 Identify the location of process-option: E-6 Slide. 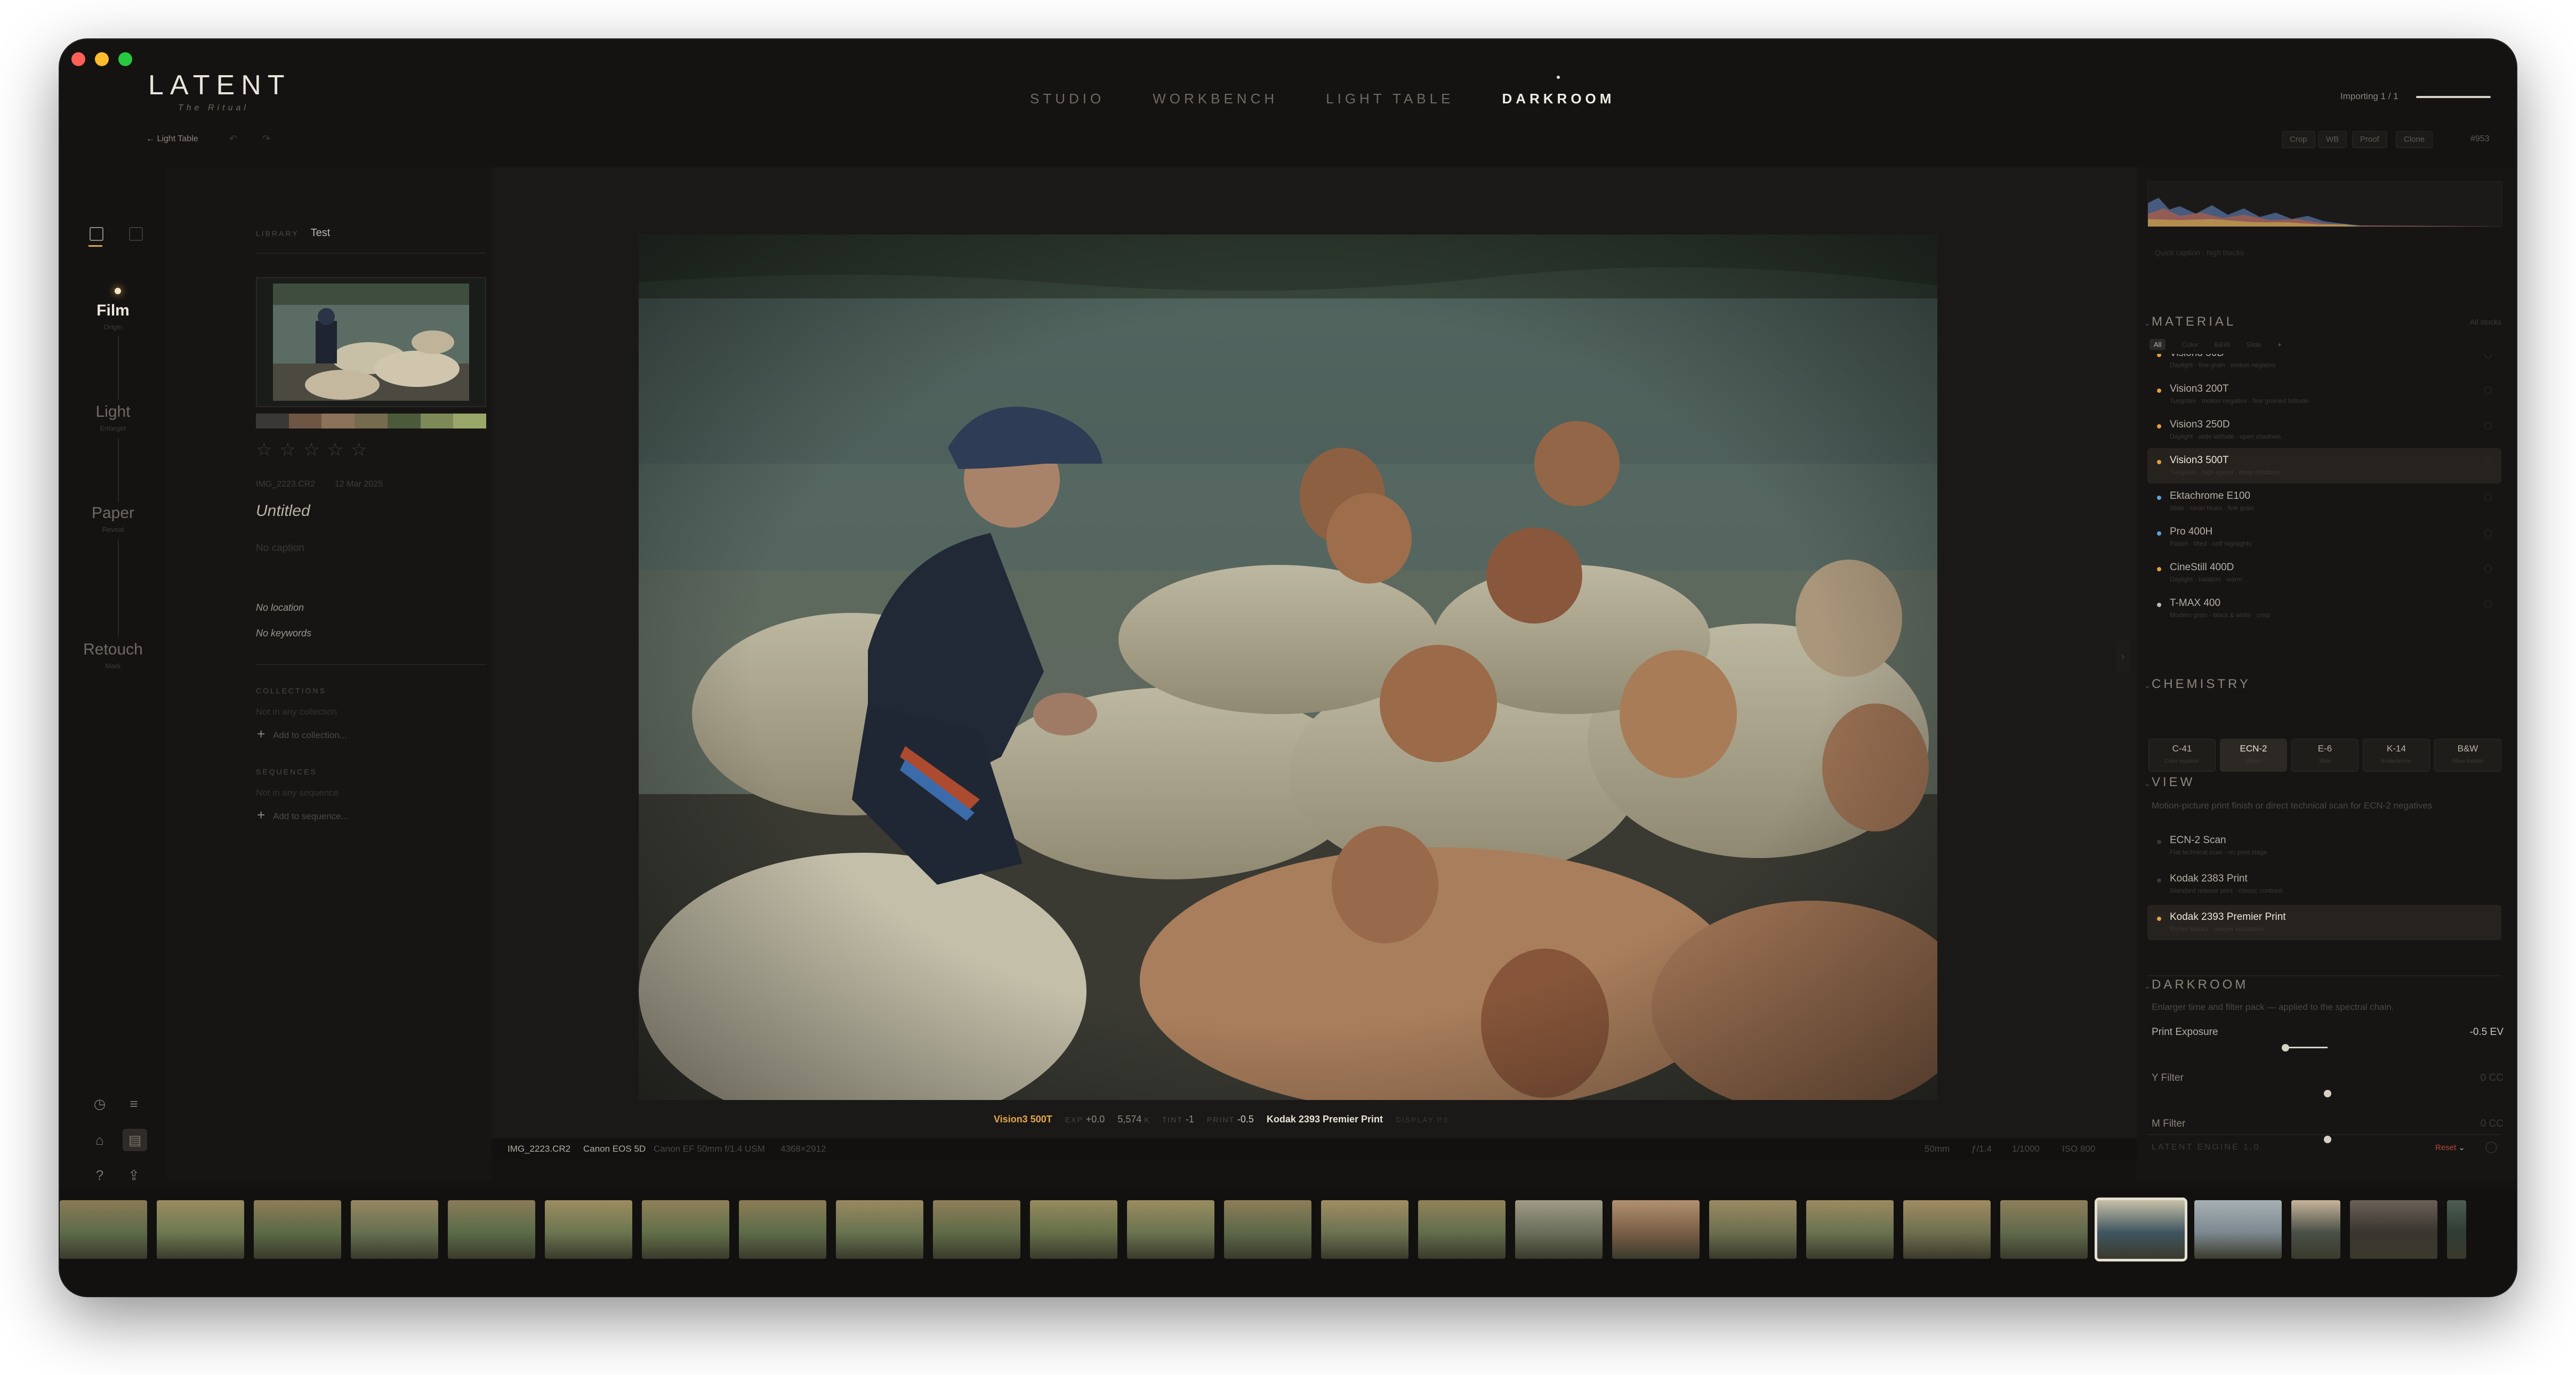
(2324, 755).